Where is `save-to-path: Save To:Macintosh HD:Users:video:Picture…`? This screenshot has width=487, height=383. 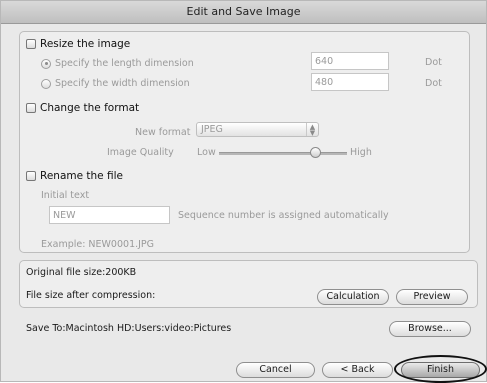
save-to-path: Save To:Macintosh HD:Users:video:Picture… is located at coordinates (129, 328).